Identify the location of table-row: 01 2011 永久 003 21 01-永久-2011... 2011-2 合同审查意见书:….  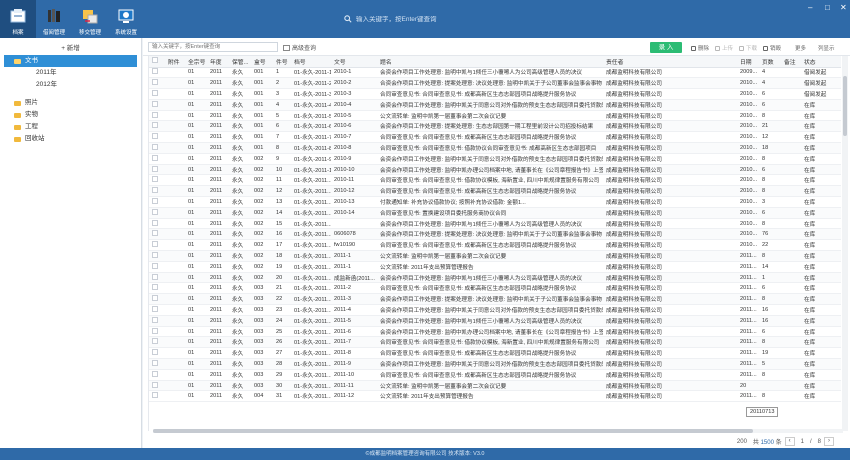
(495, 288).